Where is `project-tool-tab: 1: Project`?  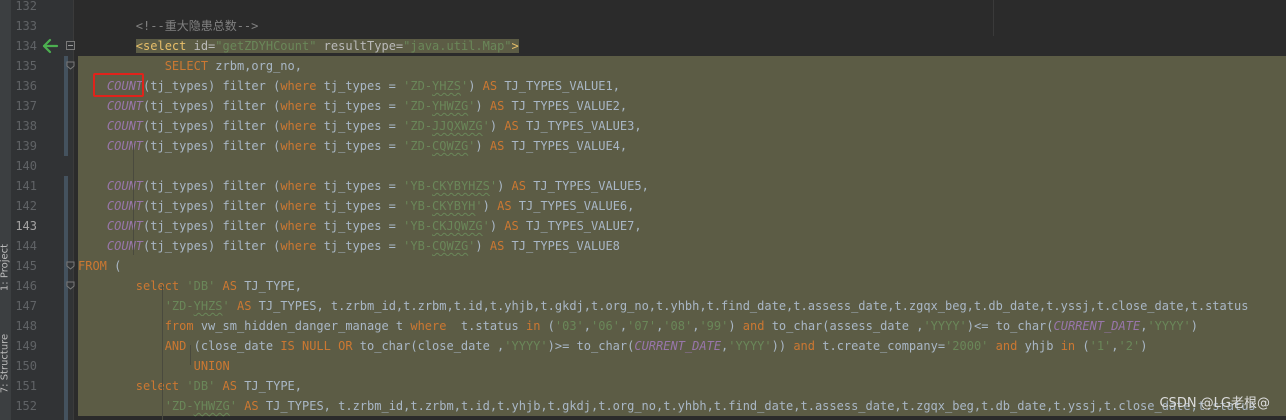
project-tool-tab: 1: Project is located at coordinates (5, 268).